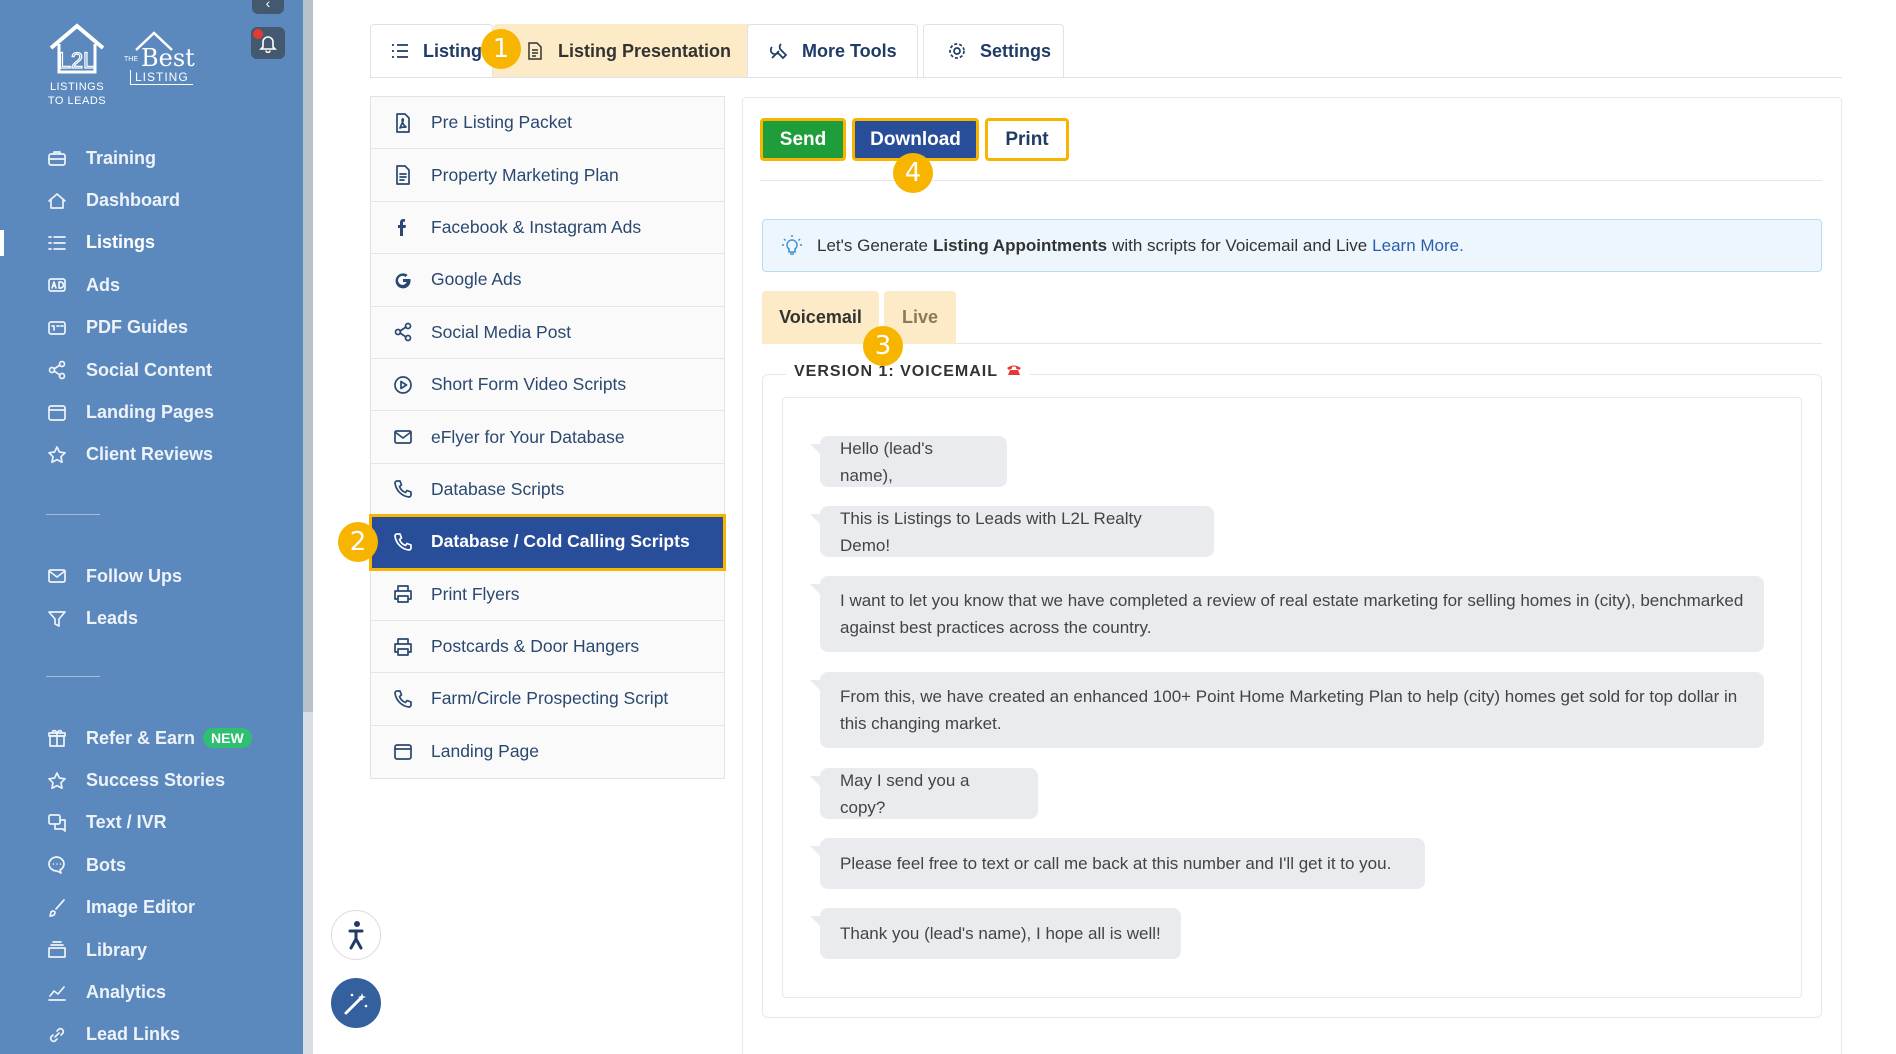 Image resolution: width=1896 pixels, height=1054 pixels. Describe the element at coordinates (133, 1034) in the screenshot. I see `sidebar-item-label: Lead Links` at that location.